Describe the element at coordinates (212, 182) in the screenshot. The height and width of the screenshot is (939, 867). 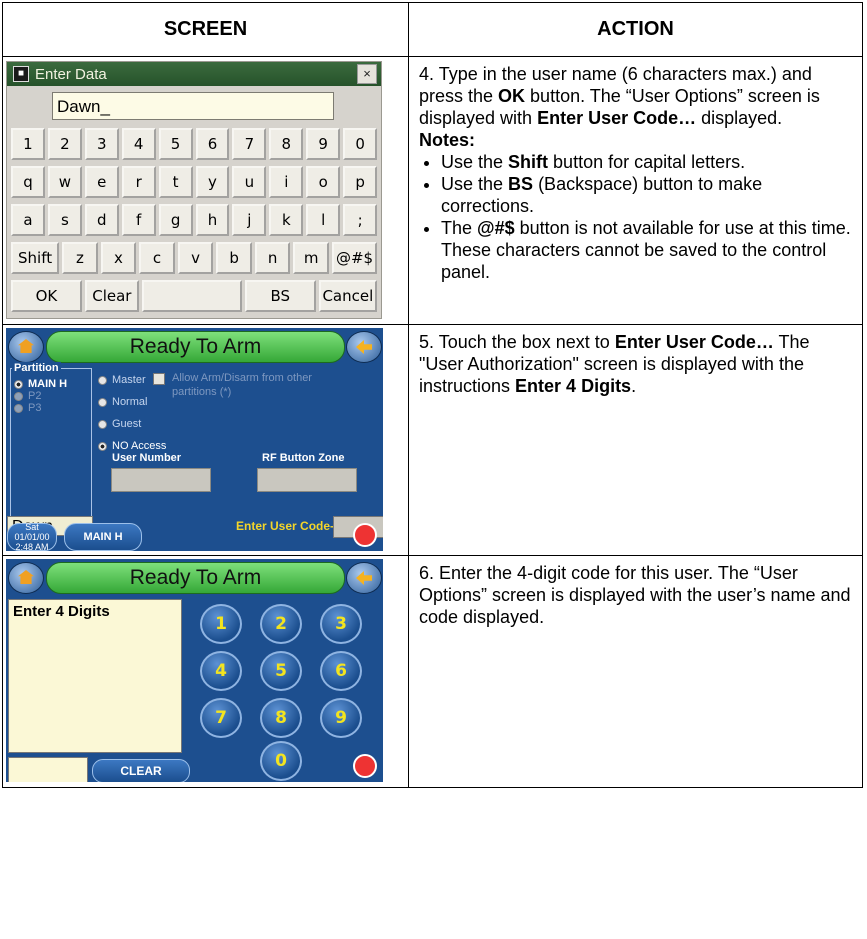
I see `key: y` at that location.